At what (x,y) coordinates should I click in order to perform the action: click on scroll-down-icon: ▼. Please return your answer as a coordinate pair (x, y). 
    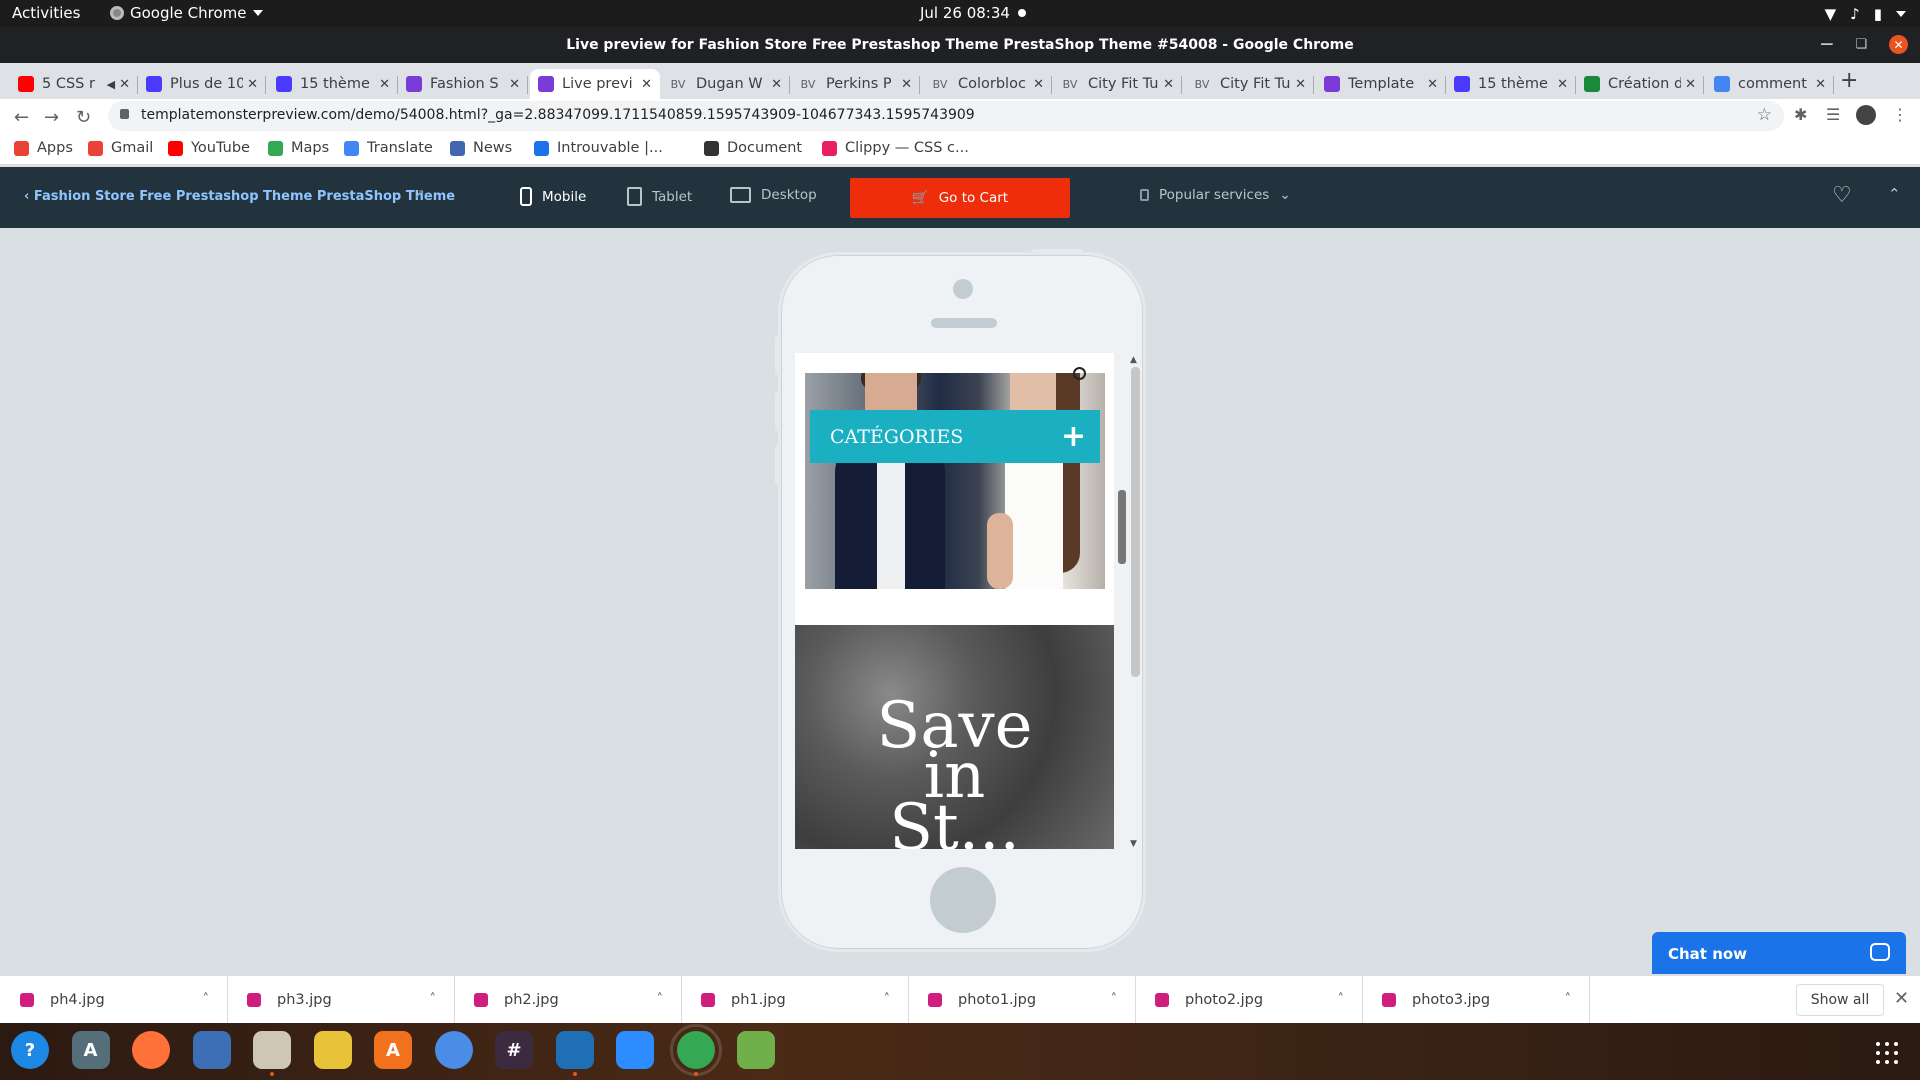
    Looking at the image, I should click on (1133, 844).